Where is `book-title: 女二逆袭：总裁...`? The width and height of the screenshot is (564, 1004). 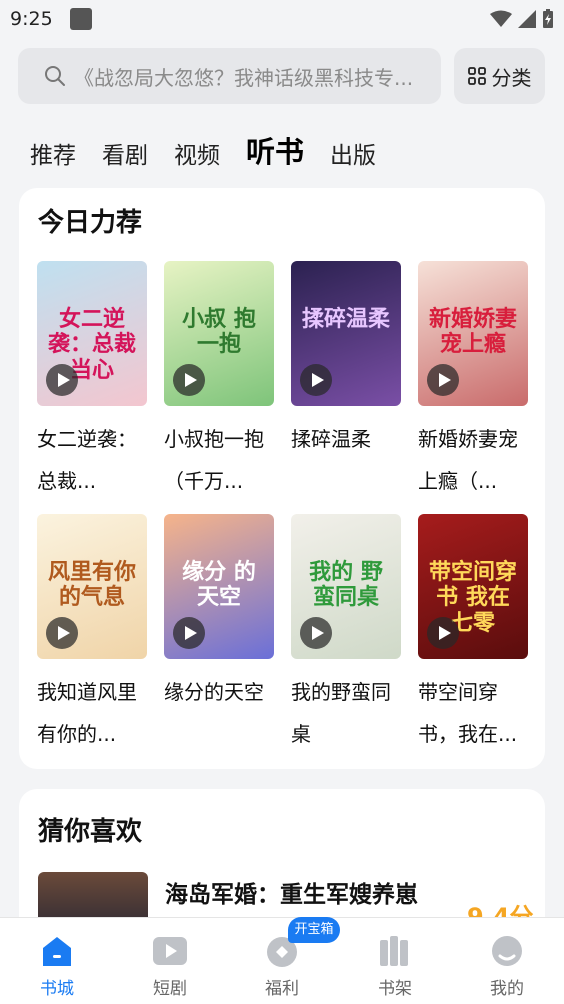 book-title: 女二逆袭：总裁... is located at coordinates (93, 460).